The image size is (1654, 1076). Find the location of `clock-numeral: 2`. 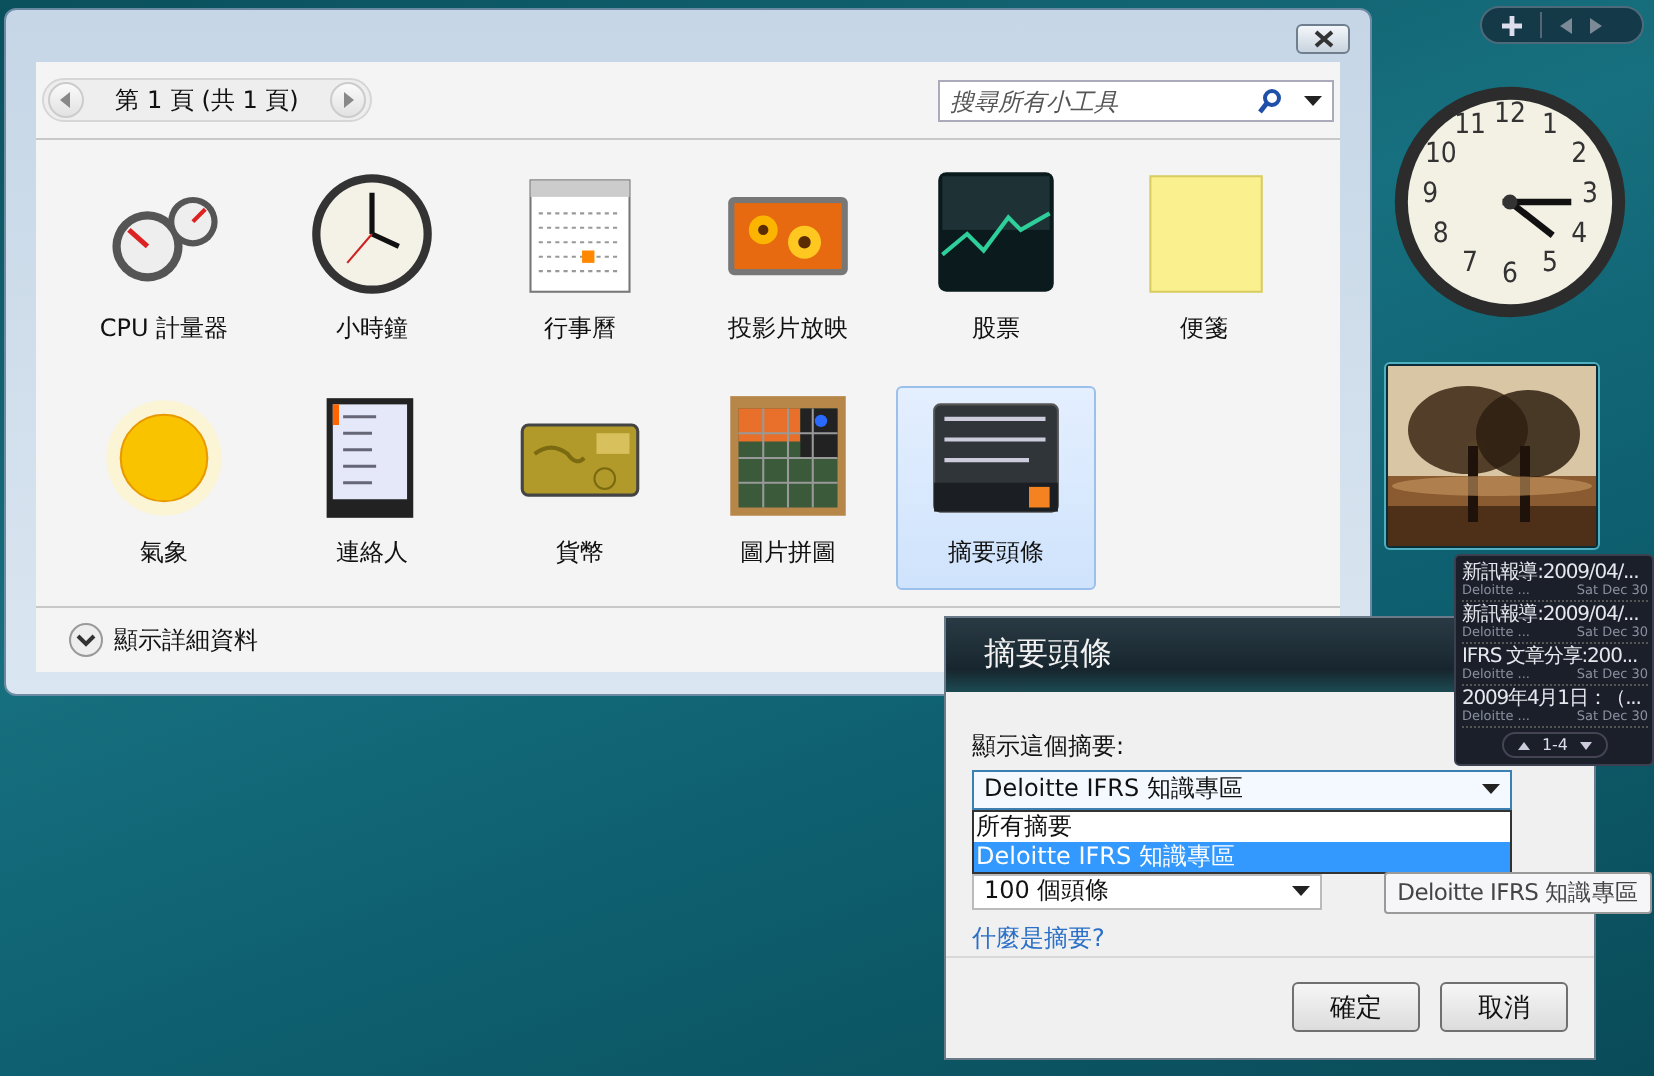

clock-numeral: 2 is located at coordinates (1579, 154).